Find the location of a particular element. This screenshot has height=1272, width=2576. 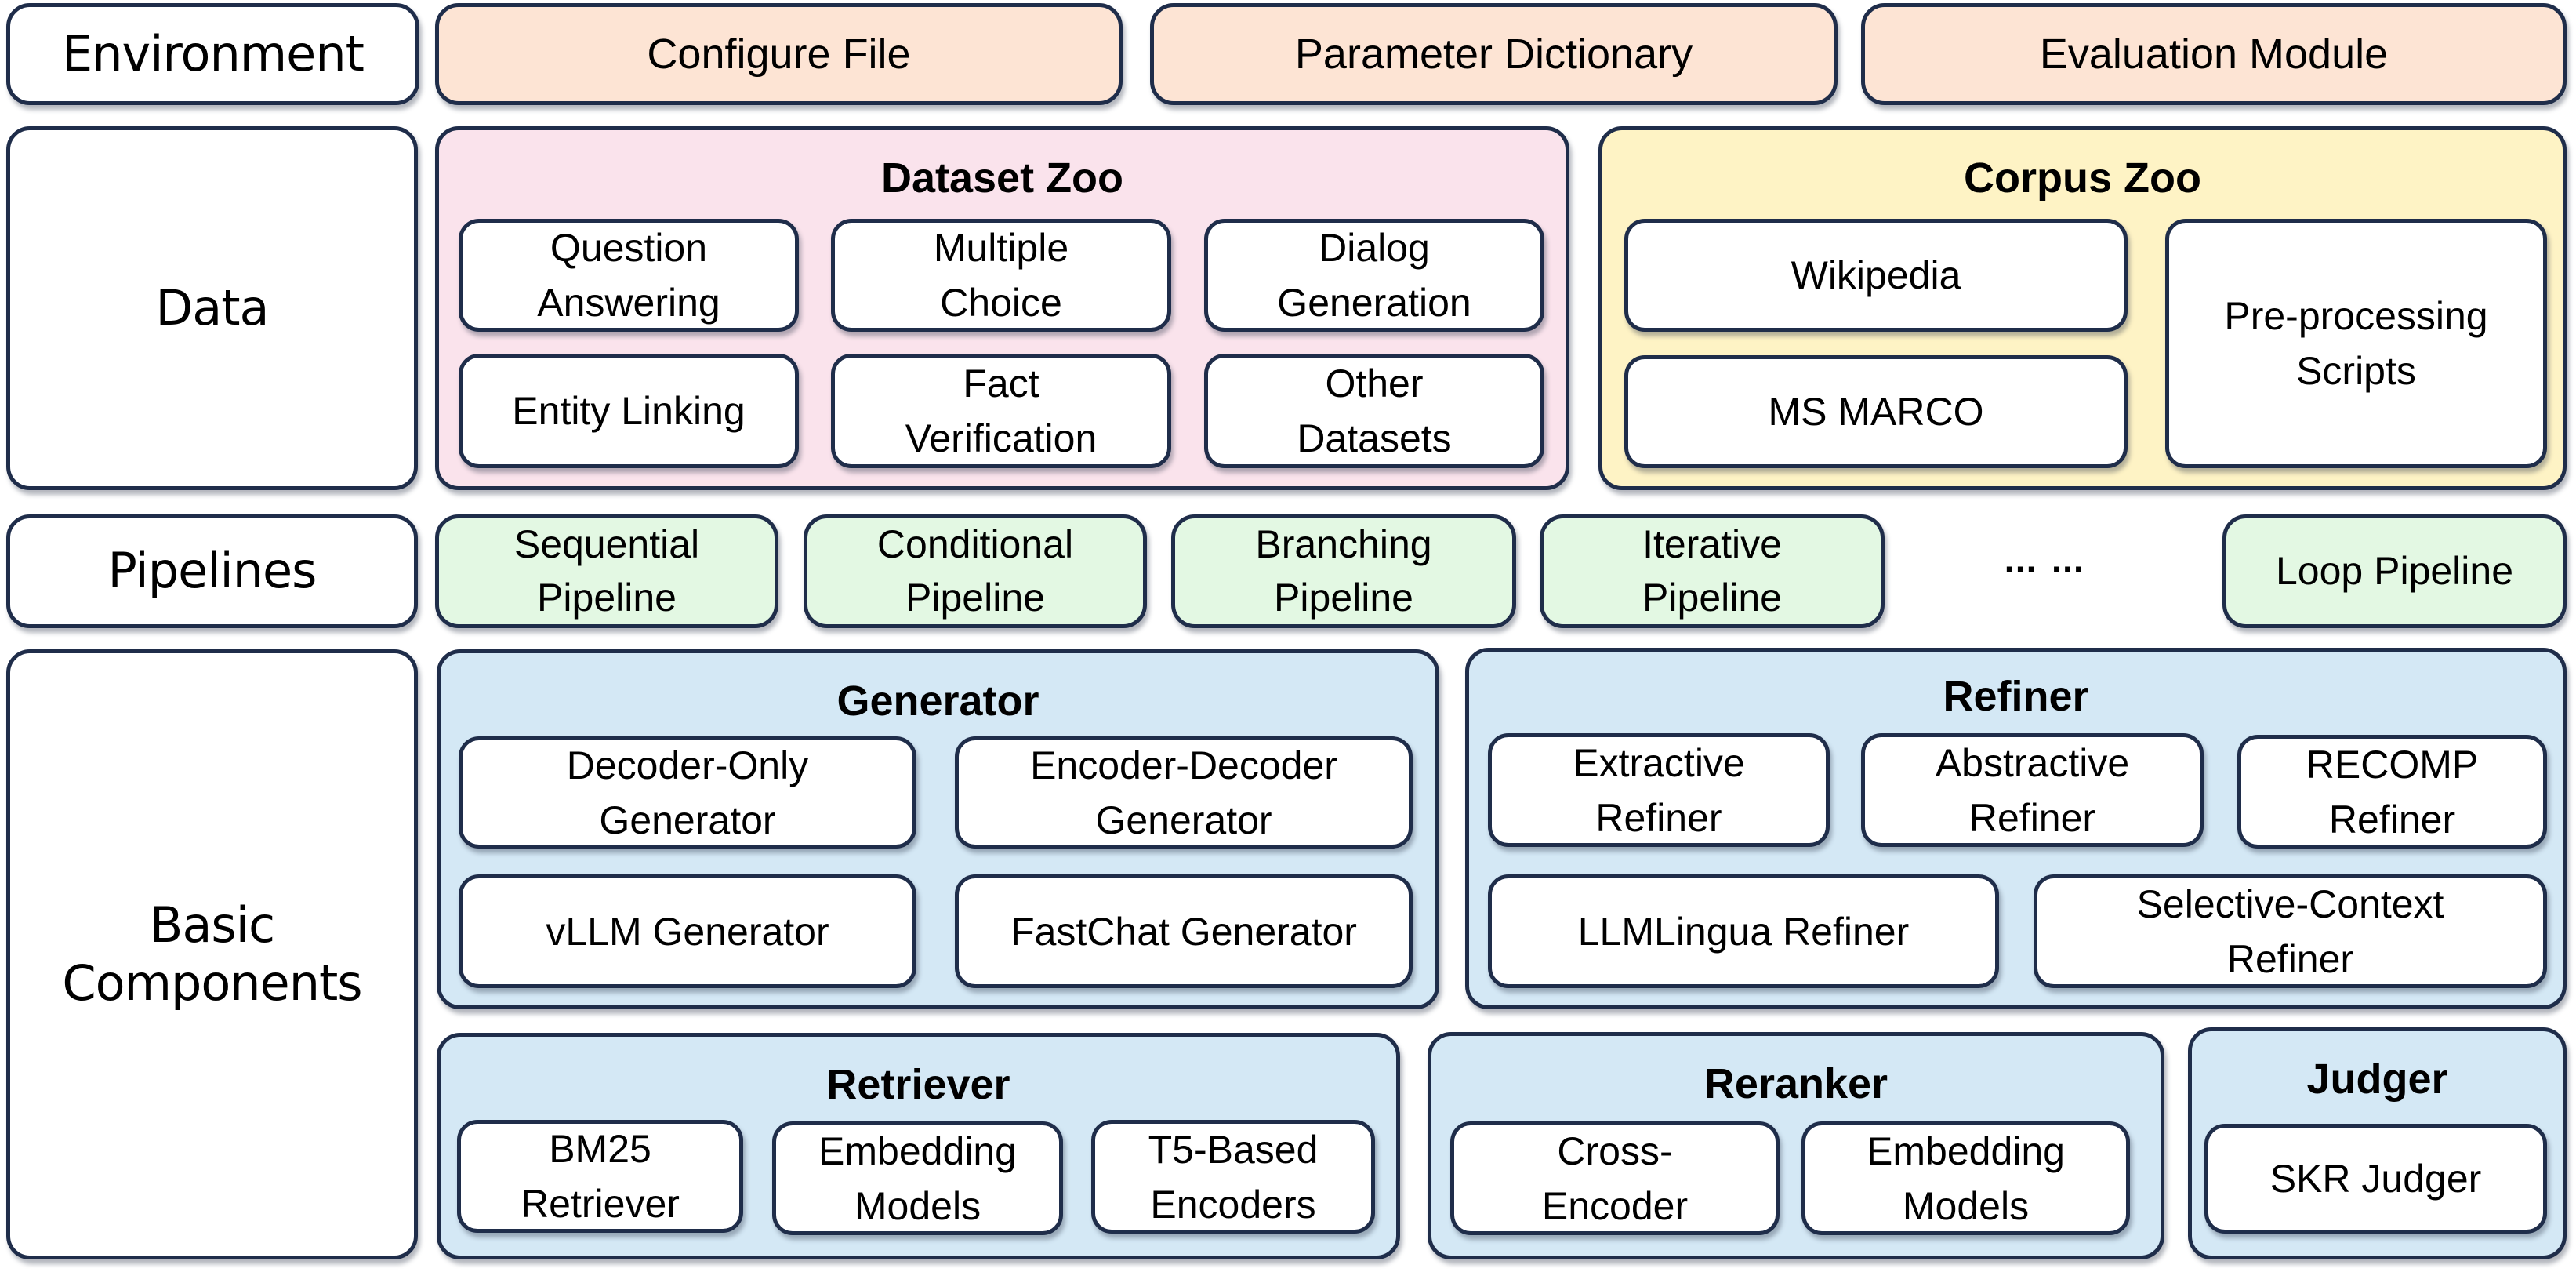

corpus-ms-marco: MS MARCO is located at coordinates (1876, 412).